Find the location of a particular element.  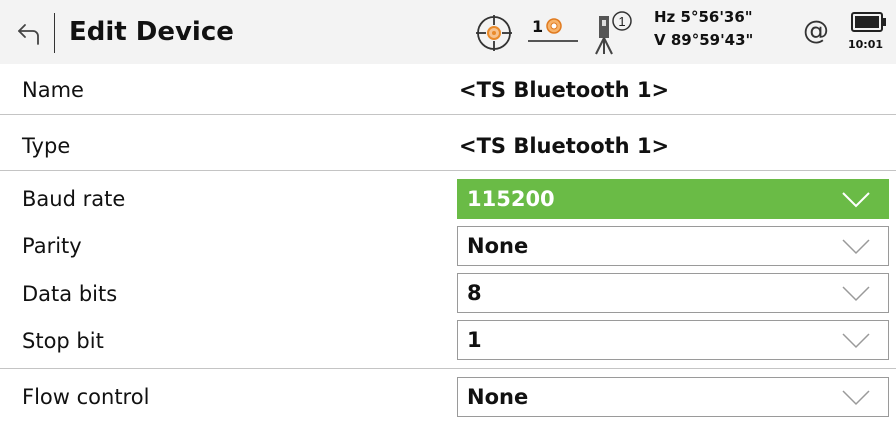

stop-bit-dropdown: 1 is located at coordinates (673, 340).